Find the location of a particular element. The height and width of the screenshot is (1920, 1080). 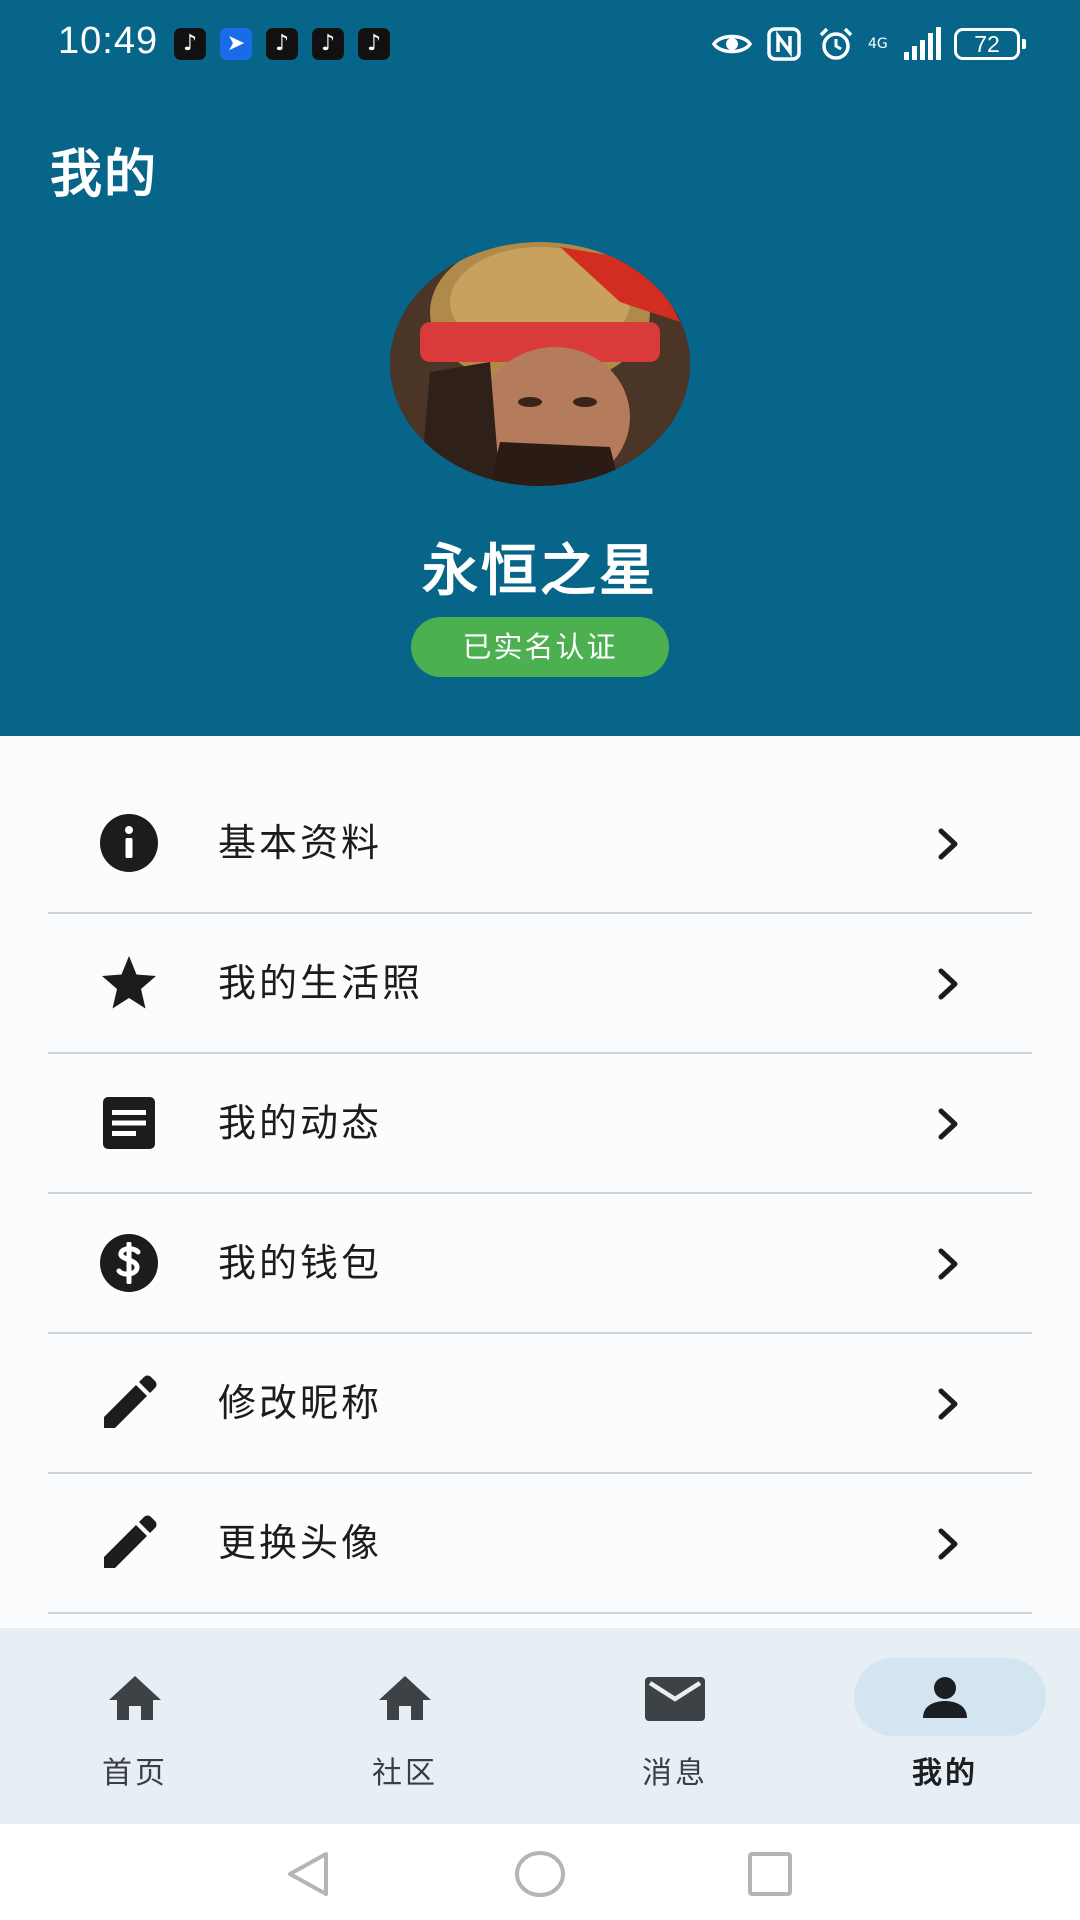

bottom-nav: 首页 社区 消息 我的 is located at coordinates (540, 1726).